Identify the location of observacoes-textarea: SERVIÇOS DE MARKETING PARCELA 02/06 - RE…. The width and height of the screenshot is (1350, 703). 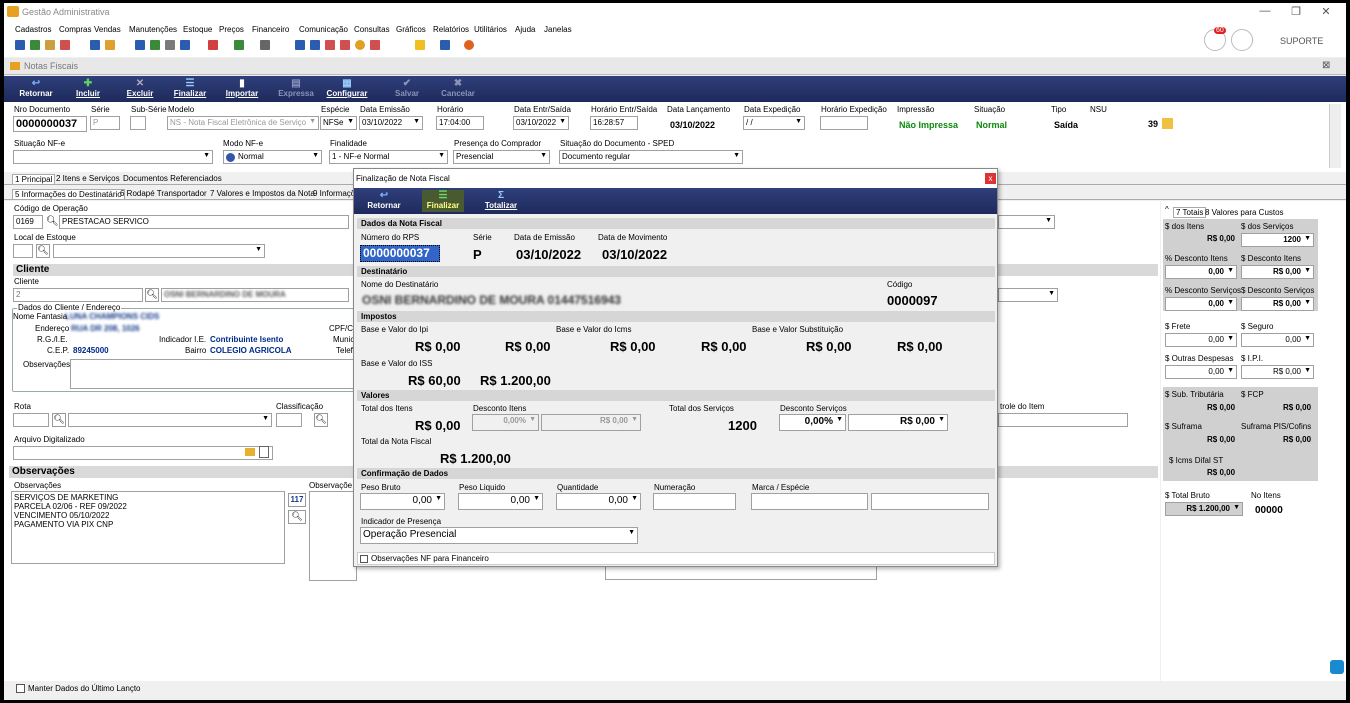
(148, 527).